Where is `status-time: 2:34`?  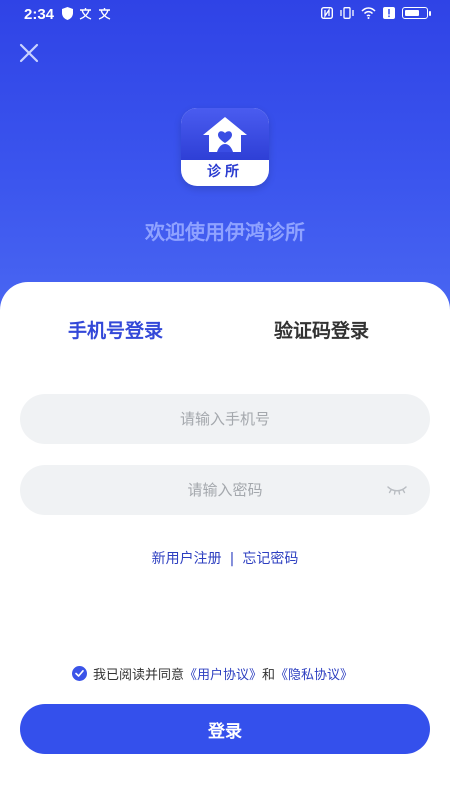
status-time: 2:34 is located at coordinates (39, 14).